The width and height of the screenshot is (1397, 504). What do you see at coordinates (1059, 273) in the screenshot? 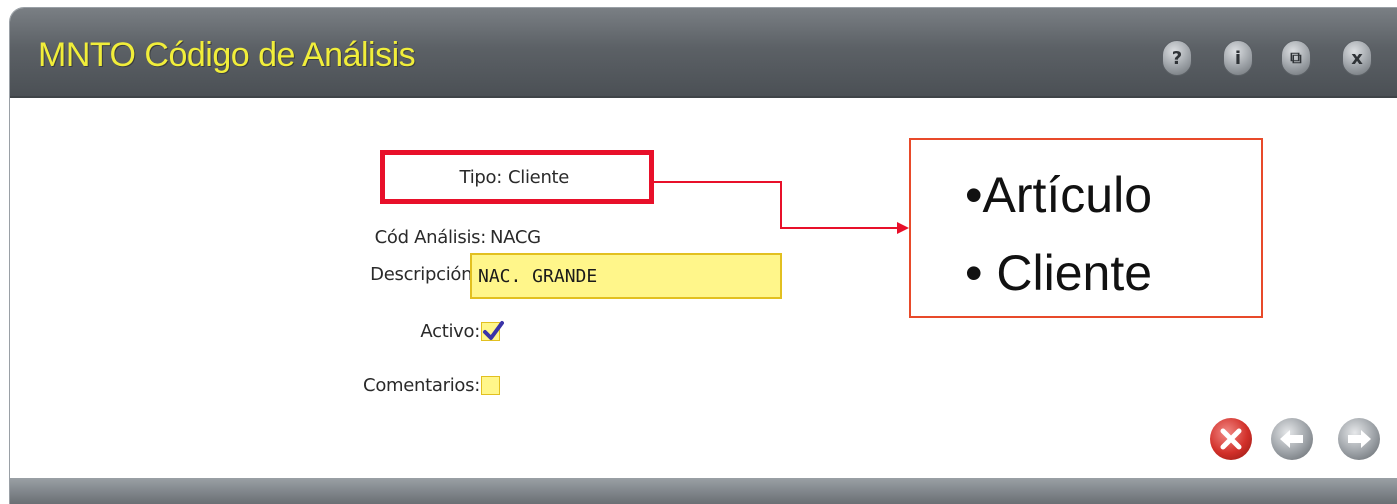
I see `callout-item-cliente: • Cliente` at bounding box center [1059, 273].